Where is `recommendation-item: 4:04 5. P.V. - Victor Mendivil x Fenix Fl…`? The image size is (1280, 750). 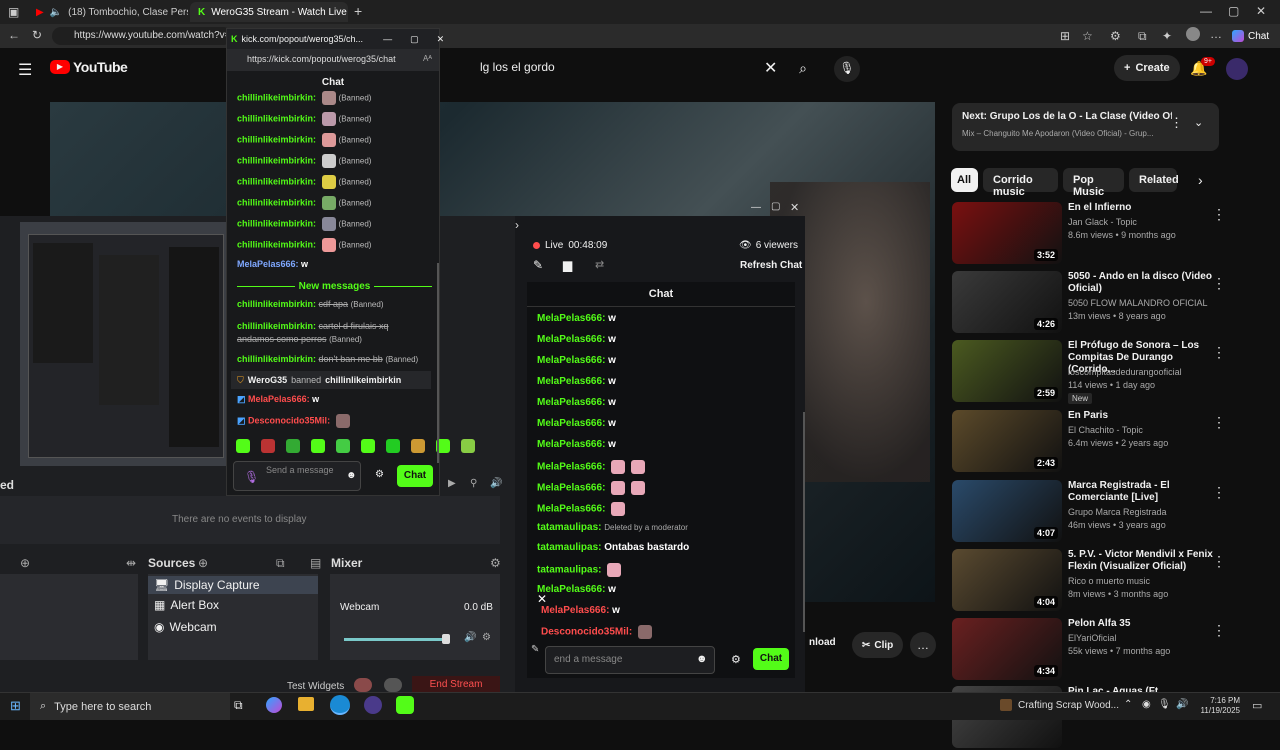
recommendation-item: 4:04 5. P.V. - Victor Mendivil x Fenix Fl… is located at coordinates (1102, 581).